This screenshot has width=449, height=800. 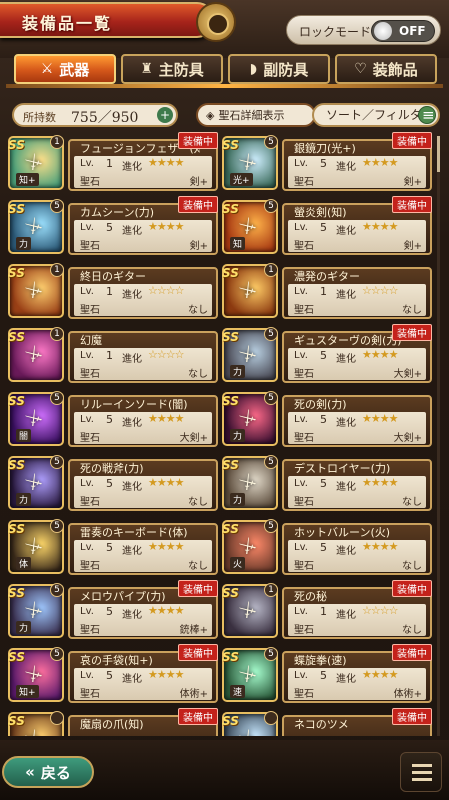 I want to click on weapon-thumbnail: ⚔ SS 1, so click(x=36, y=290).